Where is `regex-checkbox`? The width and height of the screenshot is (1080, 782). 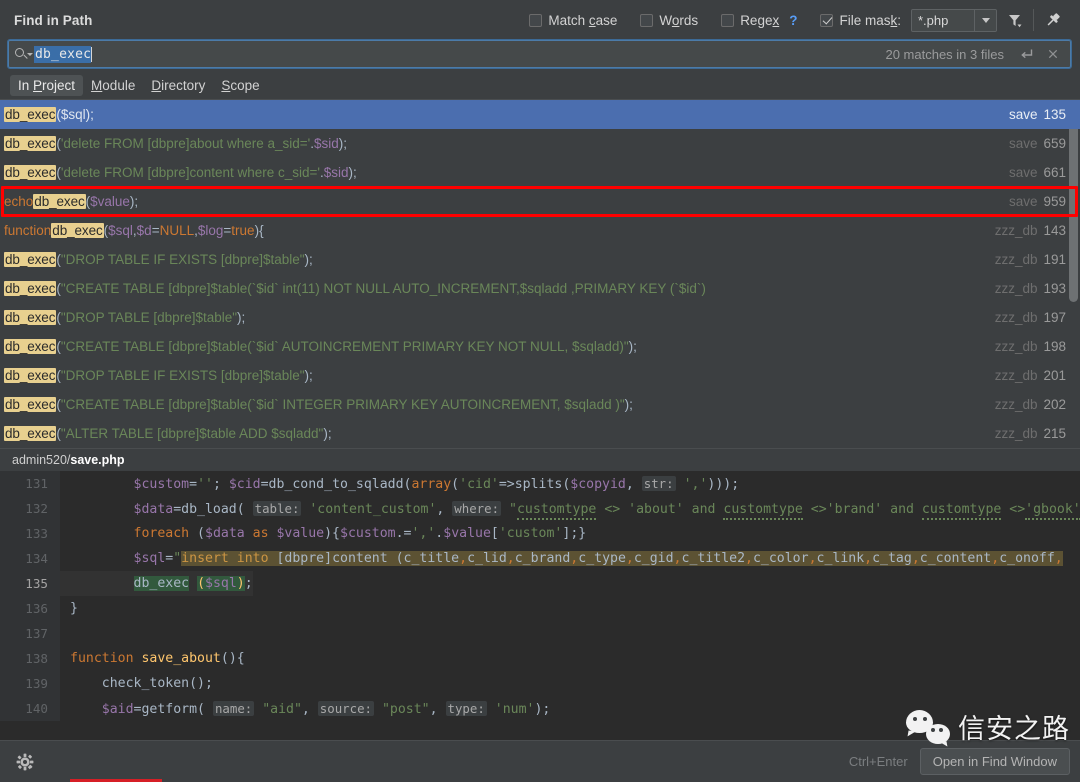 regex-checkbox is located at coordinates (728, 20).